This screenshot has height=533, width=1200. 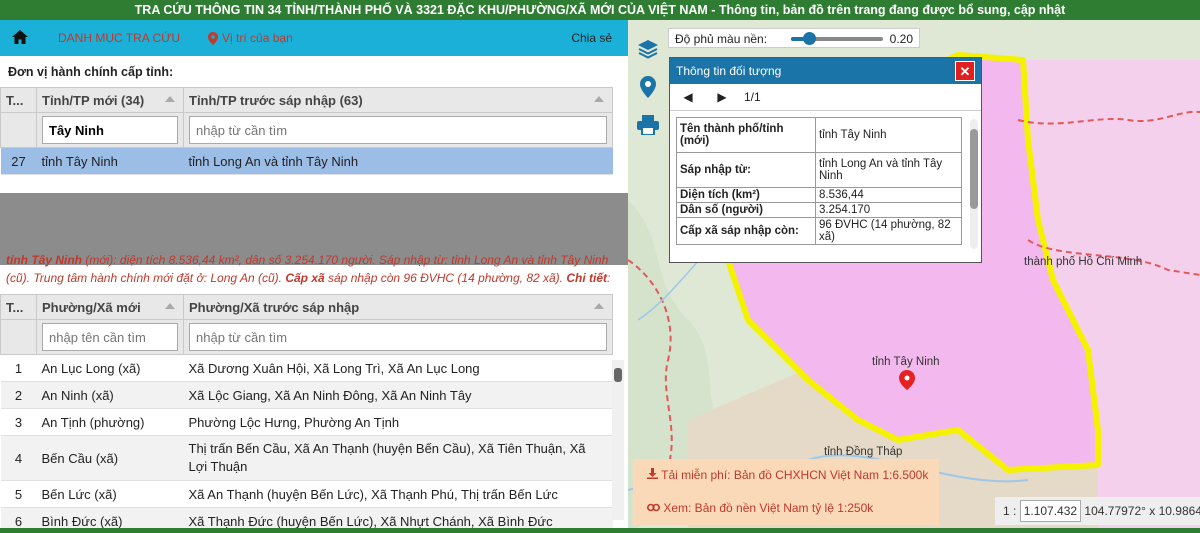 What do you see at coordinates (591, 38) in the screenshot?
I see `share-link: Chia sẻ` at bounding box center [591, 38].